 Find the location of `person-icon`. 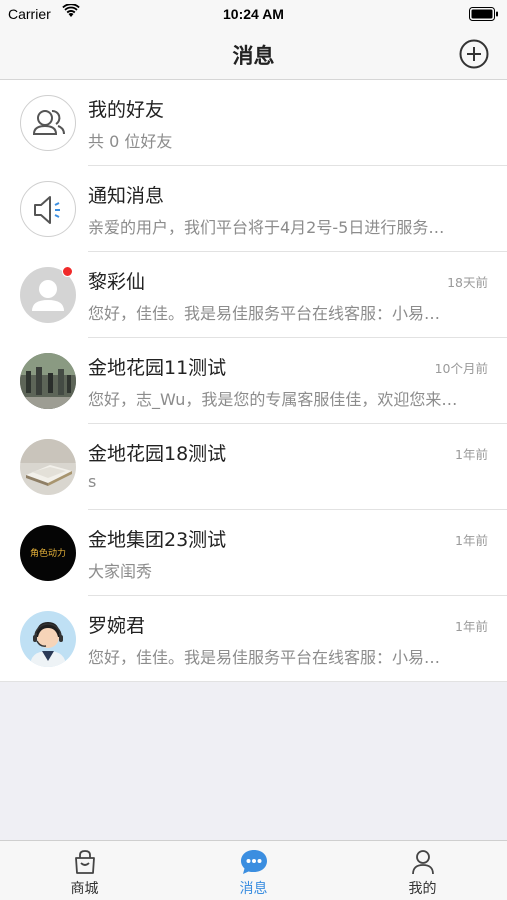

person-icon is located at coordinates (423, 862).